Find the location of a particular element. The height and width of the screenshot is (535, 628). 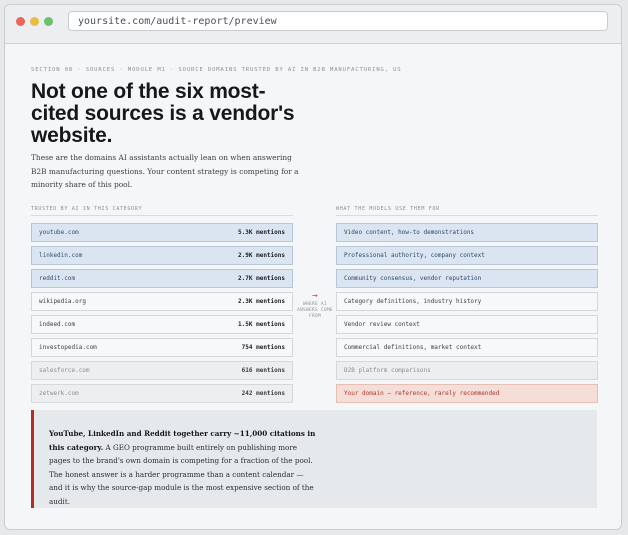

mapping-connector: → WHERE AI ANSWERS COME FROM is located at coordinates (315, 306).